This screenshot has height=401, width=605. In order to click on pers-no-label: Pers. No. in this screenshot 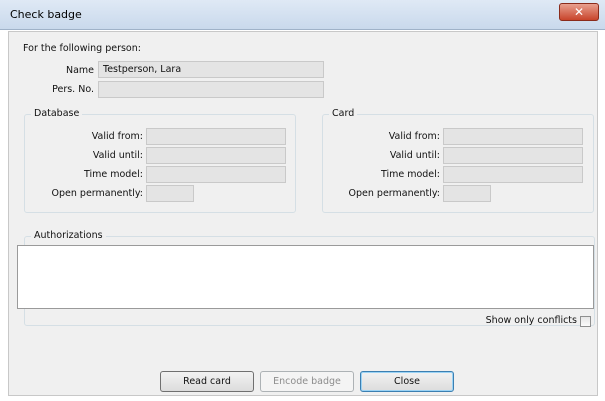, I will do `click(73, 89)`.